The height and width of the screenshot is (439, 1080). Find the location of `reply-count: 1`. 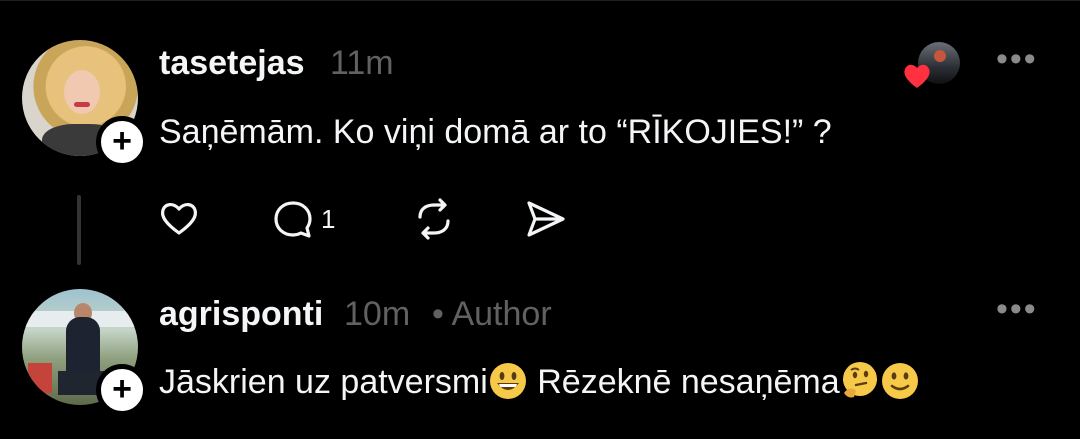

reply-count: 1 is located at coordinates (328, 218).